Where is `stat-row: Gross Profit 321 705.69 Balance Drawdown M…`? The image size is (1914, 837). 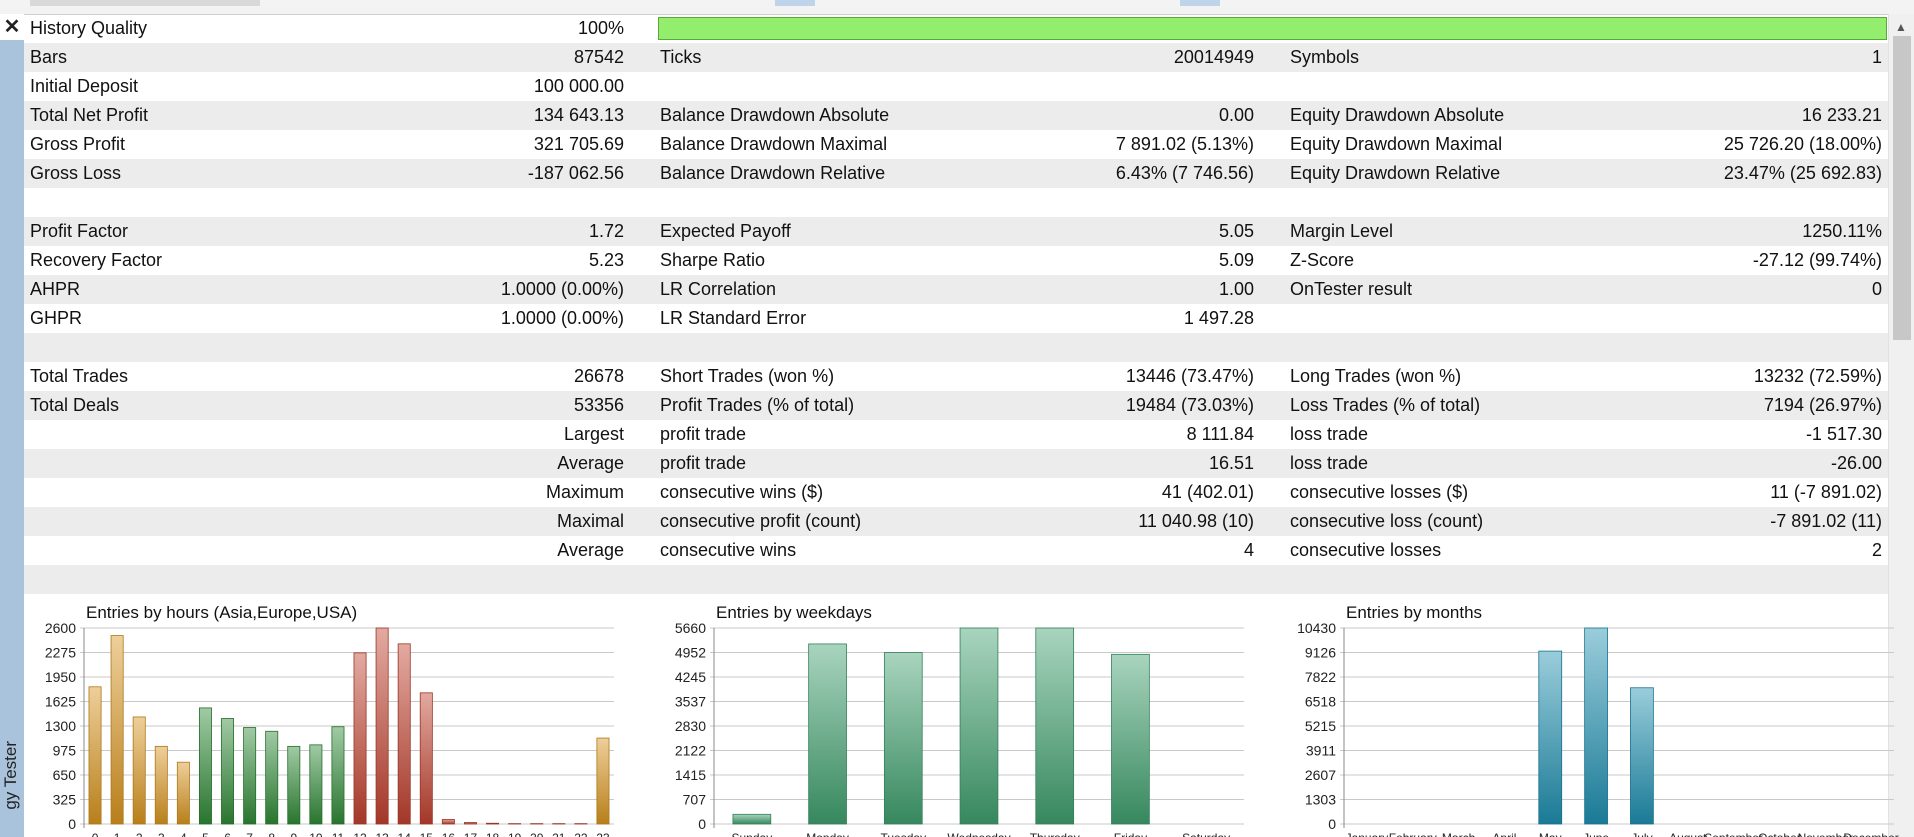 stat-row: Gross Profit 321 705.69 Balance Drawdown M… is located at coordinates (956, 144).